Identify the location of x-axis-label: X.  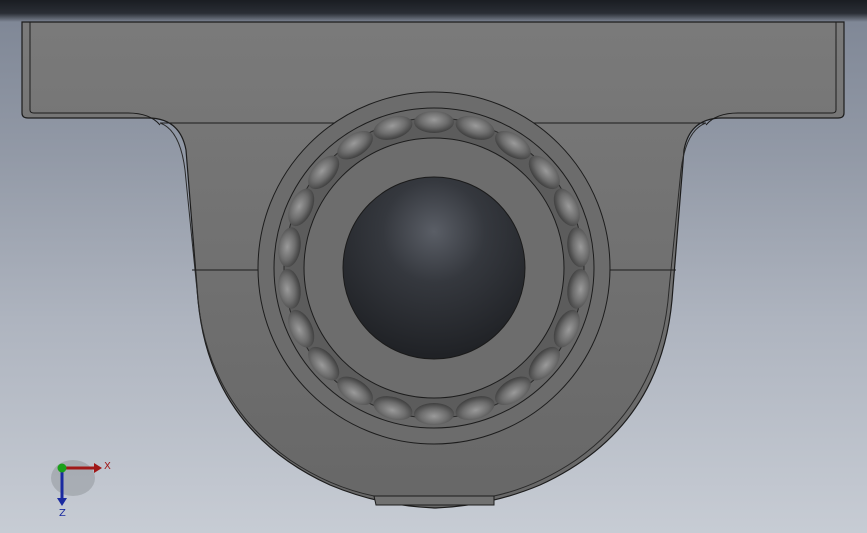
(107, 466).